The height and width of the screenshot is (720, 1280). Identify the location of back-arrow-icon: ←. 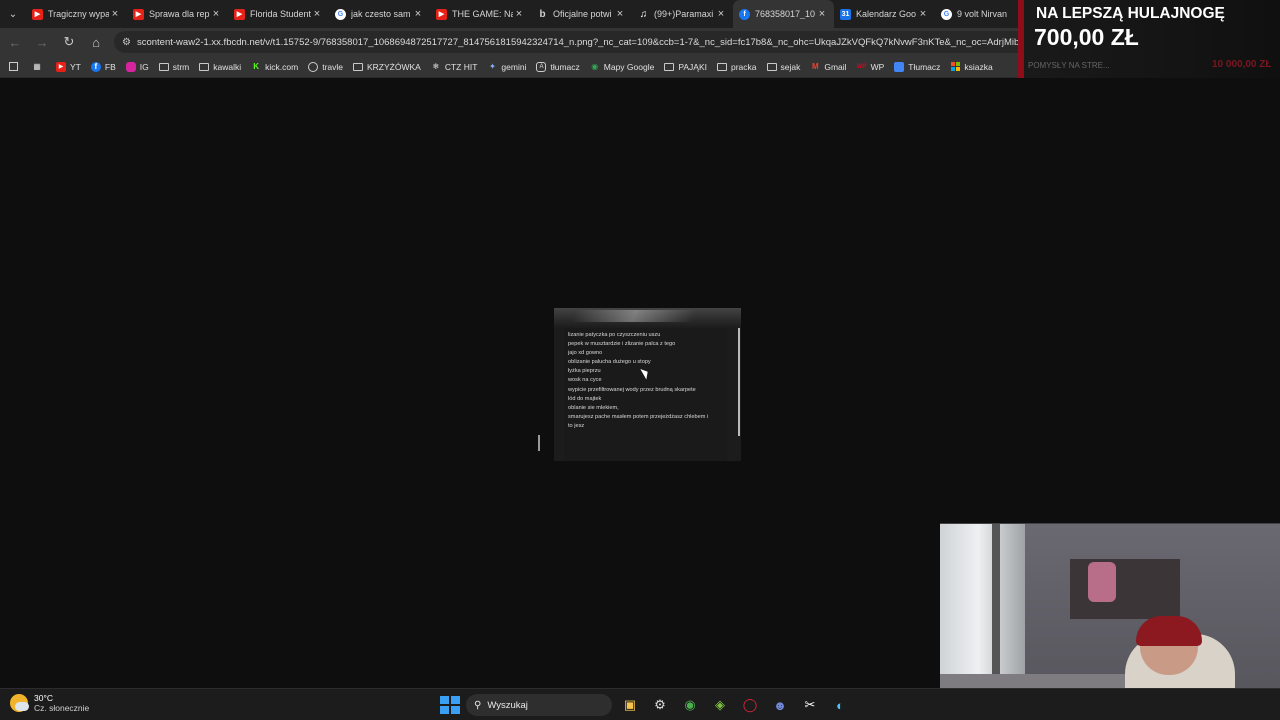
(15, 42).